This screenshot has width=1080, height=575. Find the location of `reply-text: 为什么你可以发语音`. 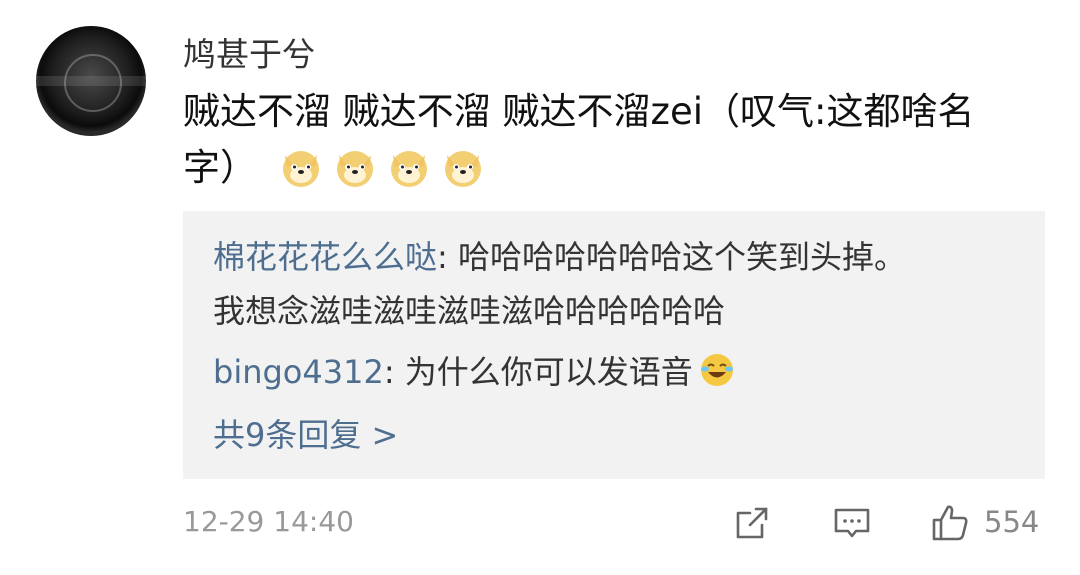

reply-text: 为什么你可以发语音 is located at coordinates (543, 372).